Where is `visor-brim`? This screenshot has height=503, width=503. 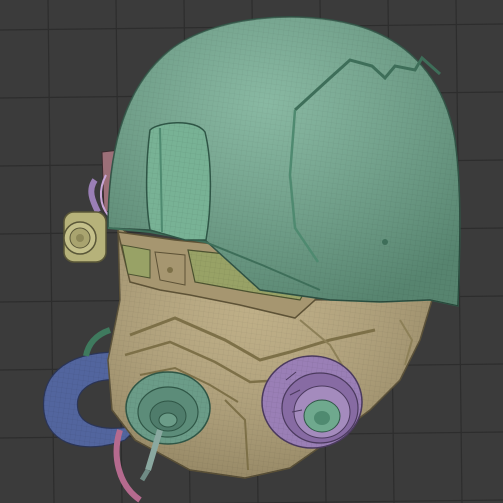
visor-brim is located at coordinates (178, 181).